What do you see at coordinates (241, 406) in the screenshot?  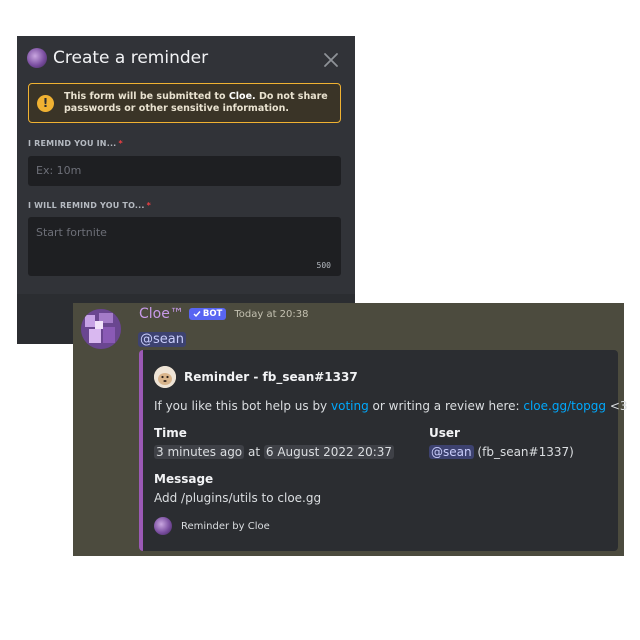 I see `desc-prefix: If you like this bot help us by` at bounding box center [241, 406].